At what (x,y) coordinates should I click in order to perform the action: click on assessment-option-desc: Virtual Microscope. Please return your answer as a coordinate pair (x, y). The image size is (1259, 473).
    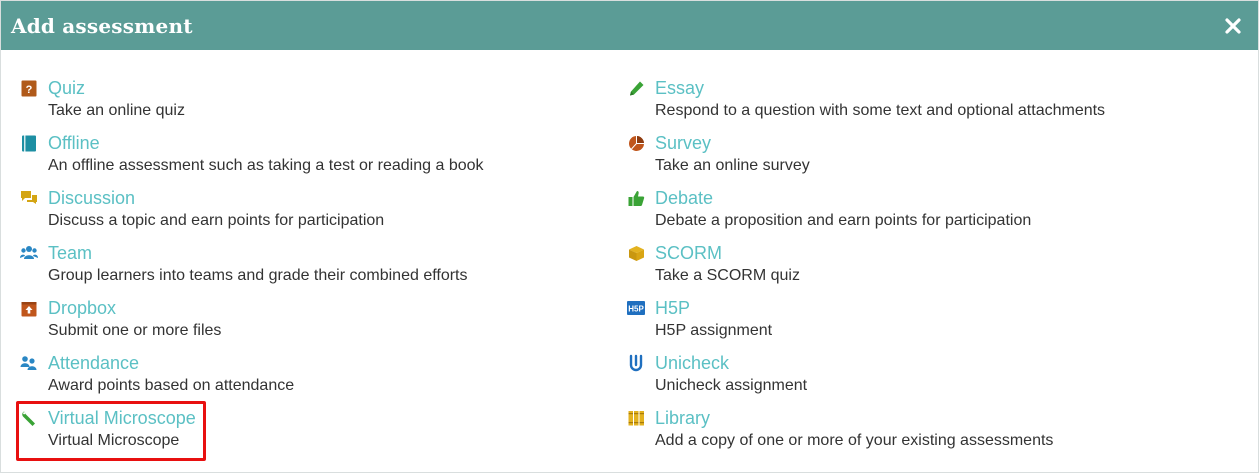
    Looking at the image, I should click on (114, 440).